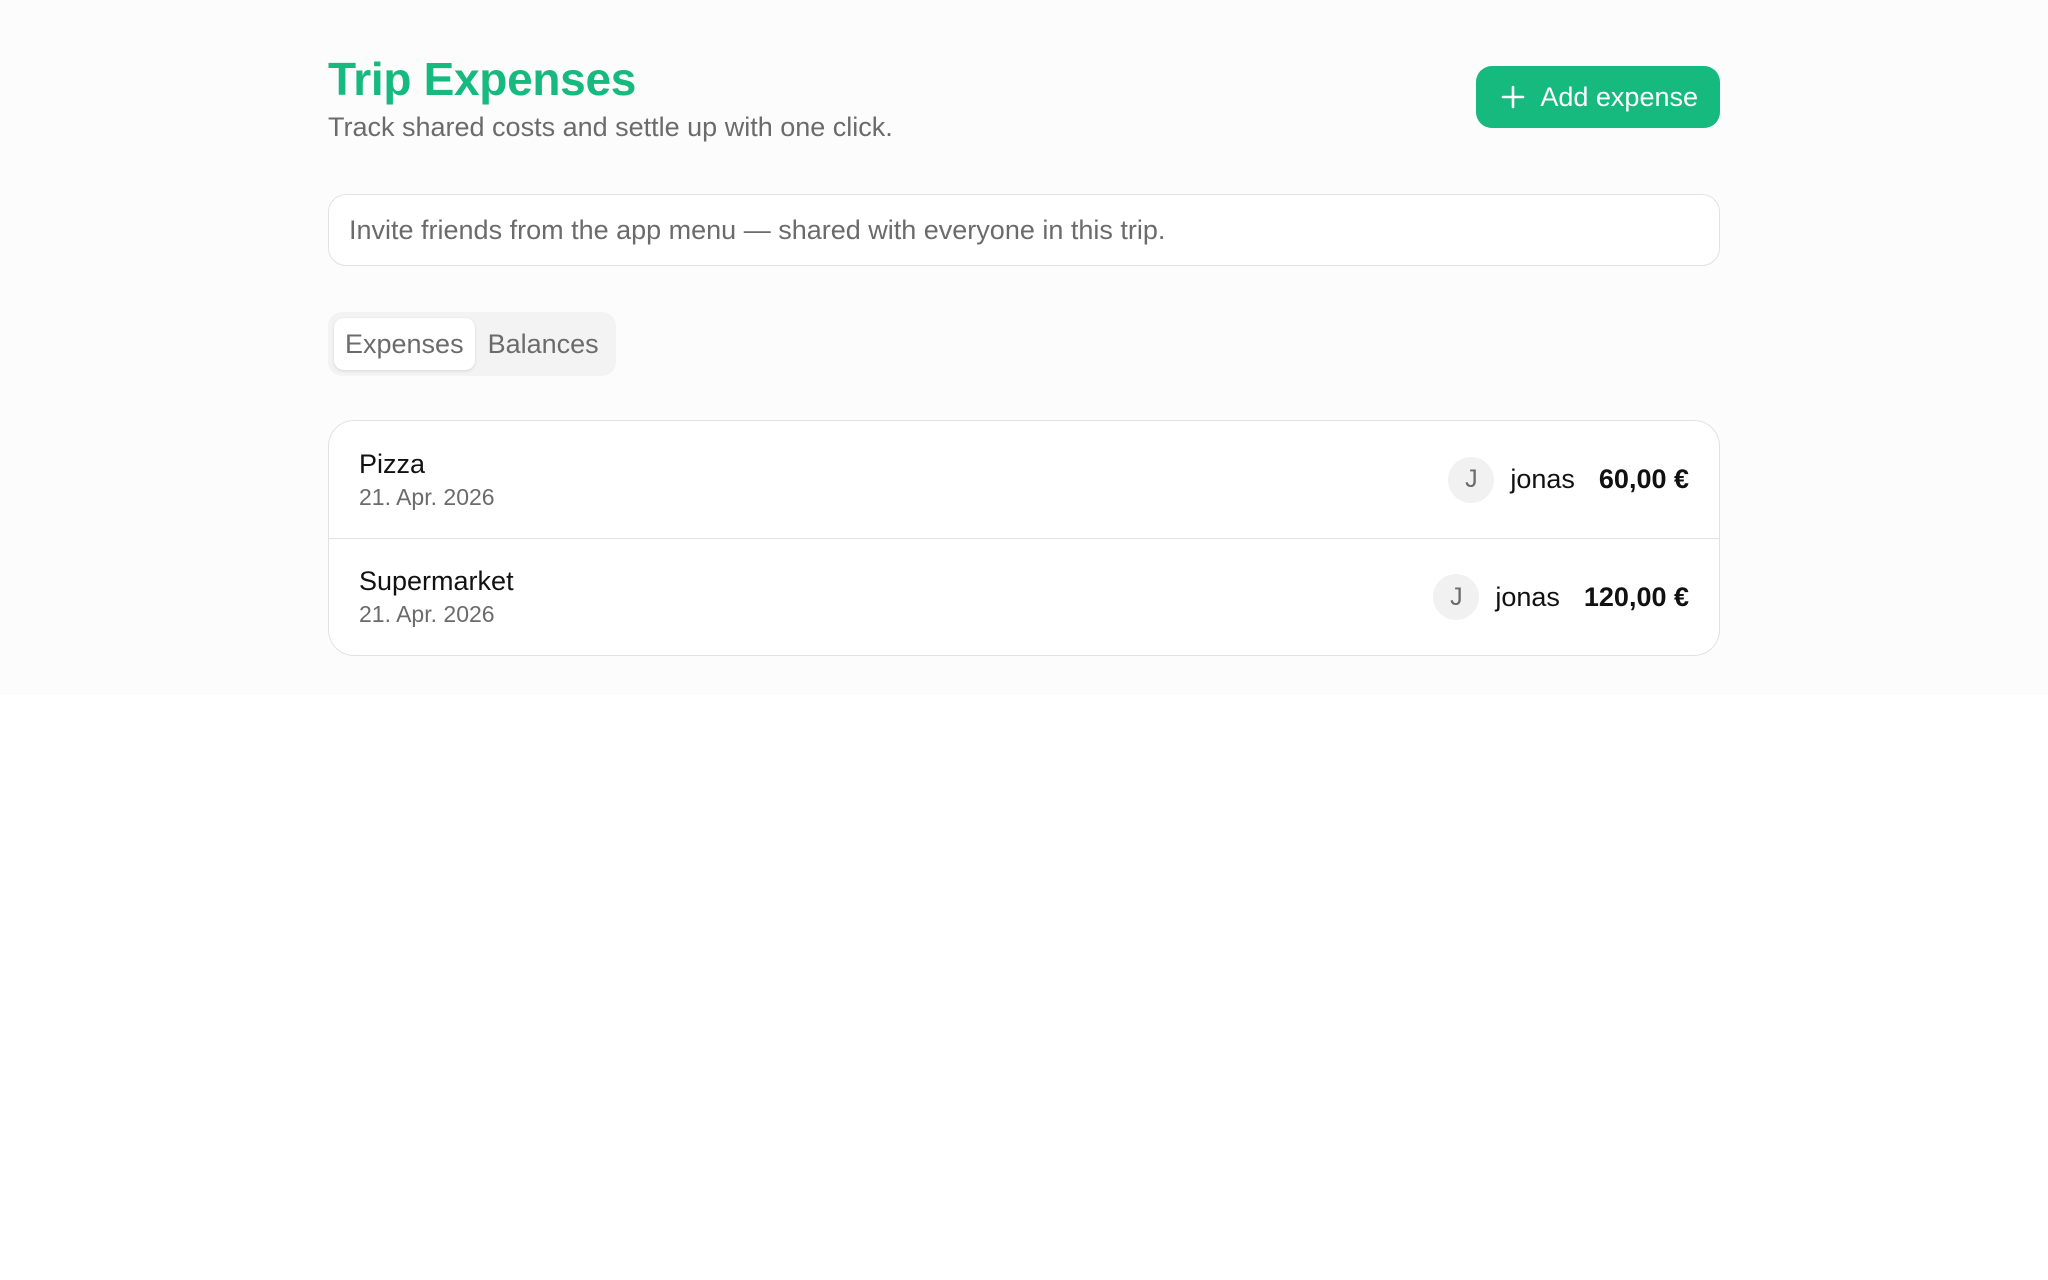 The height and width of the screenshot is (1280, 2048). I want to click on expense-amount: 60,00 €, so click(1643, 479).